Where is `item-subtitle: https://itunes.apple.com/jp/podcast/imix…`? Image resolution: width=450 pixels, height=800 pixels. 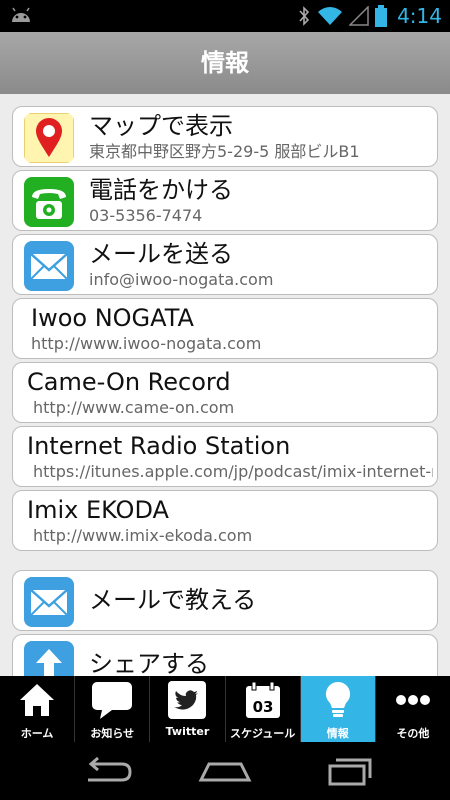 item-subtitle: https://itunes.apple.com/jp/podcast/imix… is located at coordinates (233, 471).